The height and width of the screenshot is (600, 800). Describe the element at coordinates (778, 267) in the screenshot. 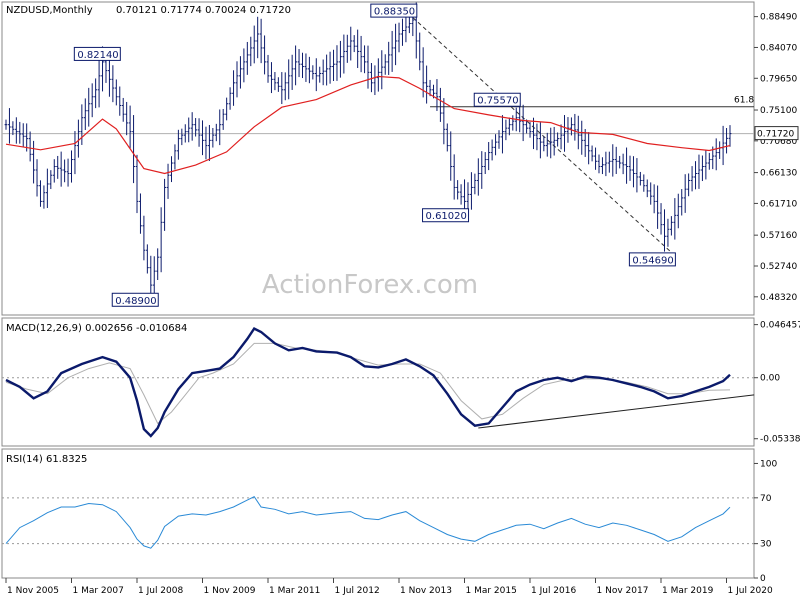

I see `price-y-tick-label-8: 0.52740` at that location.